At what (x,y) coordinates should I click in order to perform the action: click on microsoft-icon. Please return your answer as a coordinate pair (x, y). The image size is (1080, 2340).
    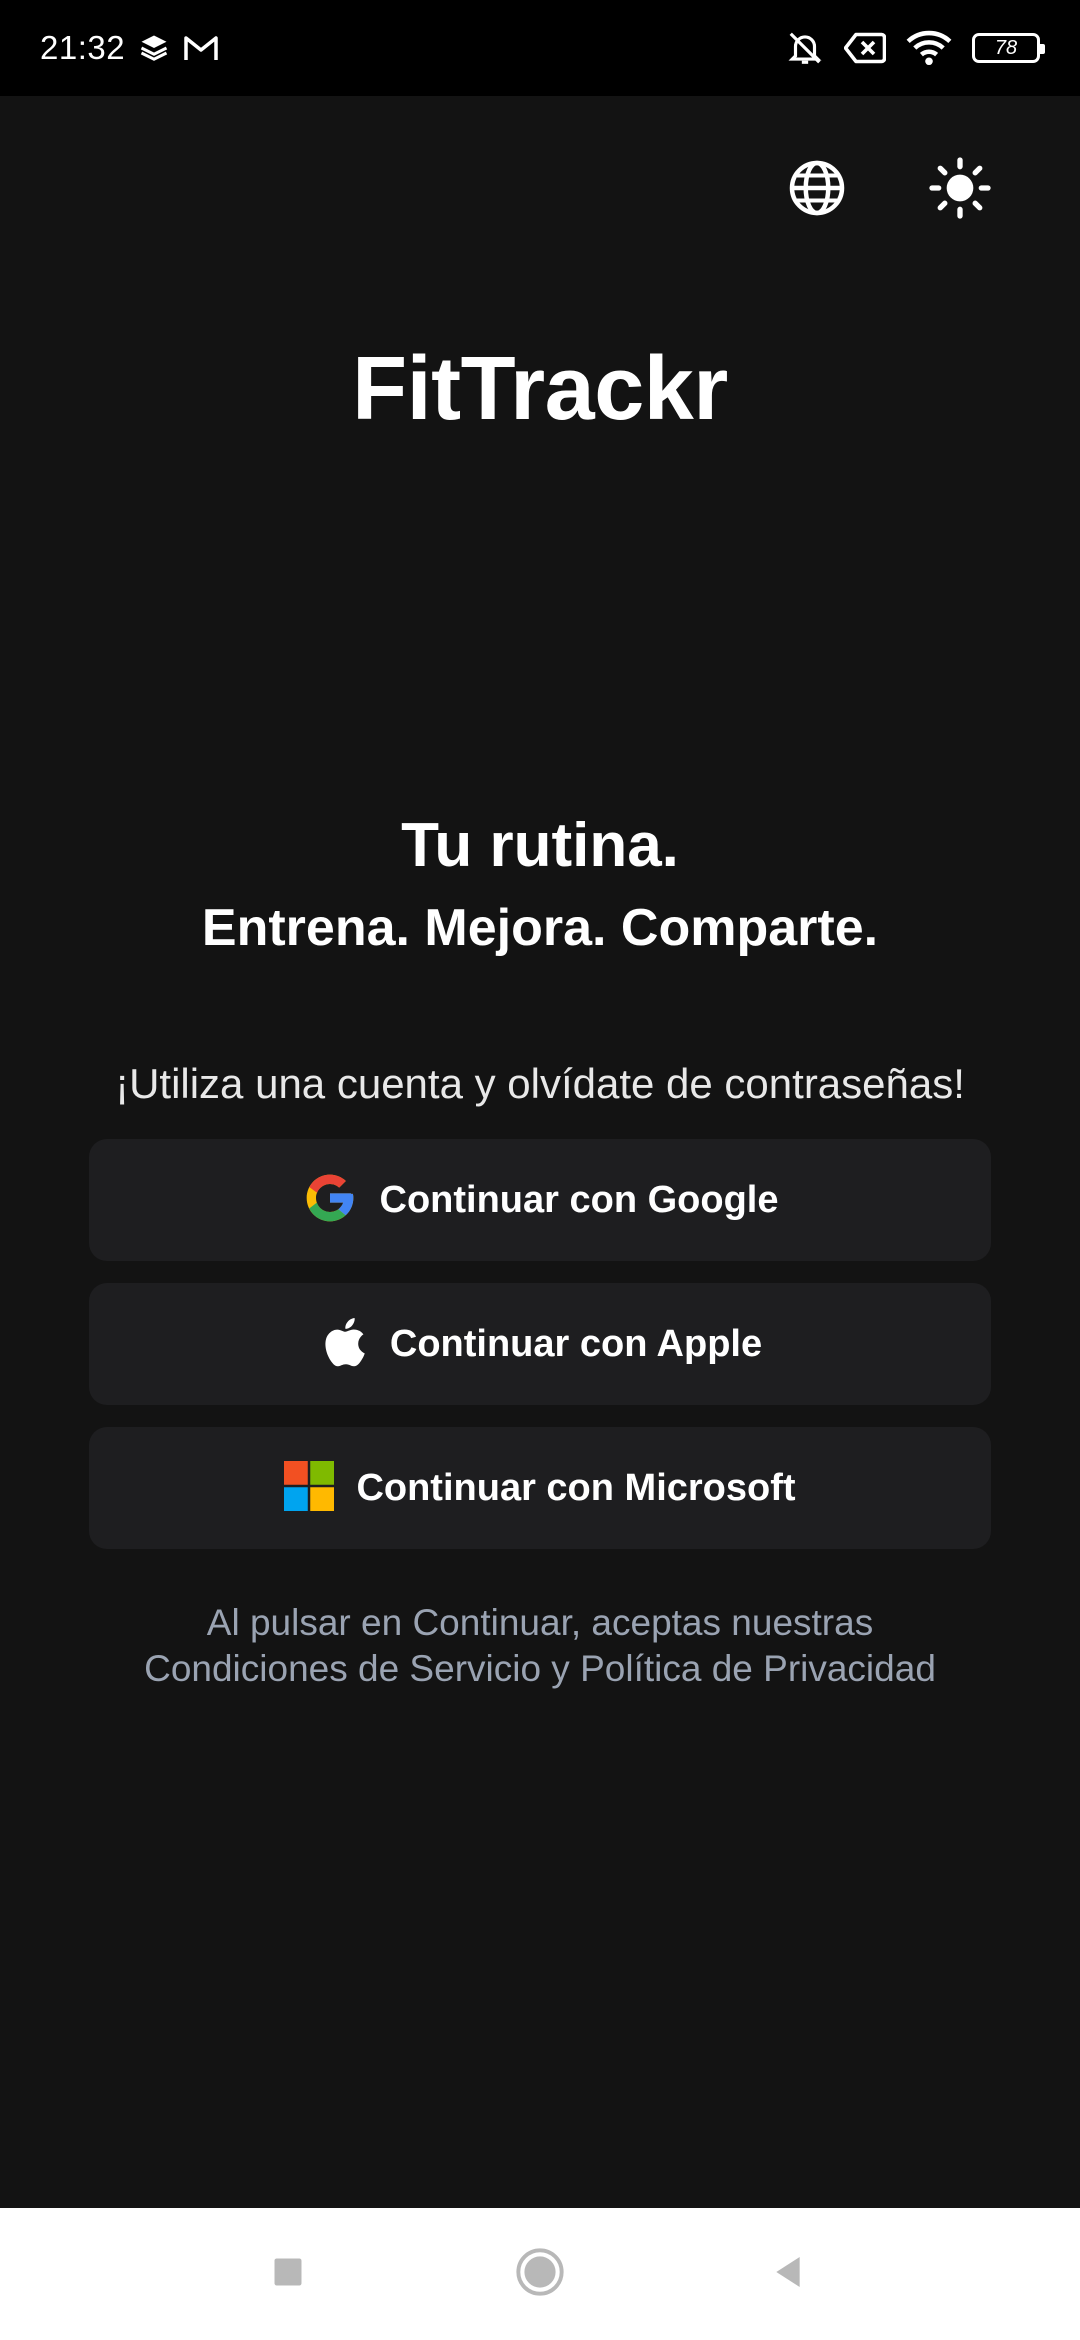
    Looking at the image, I should click on (309, 1488).